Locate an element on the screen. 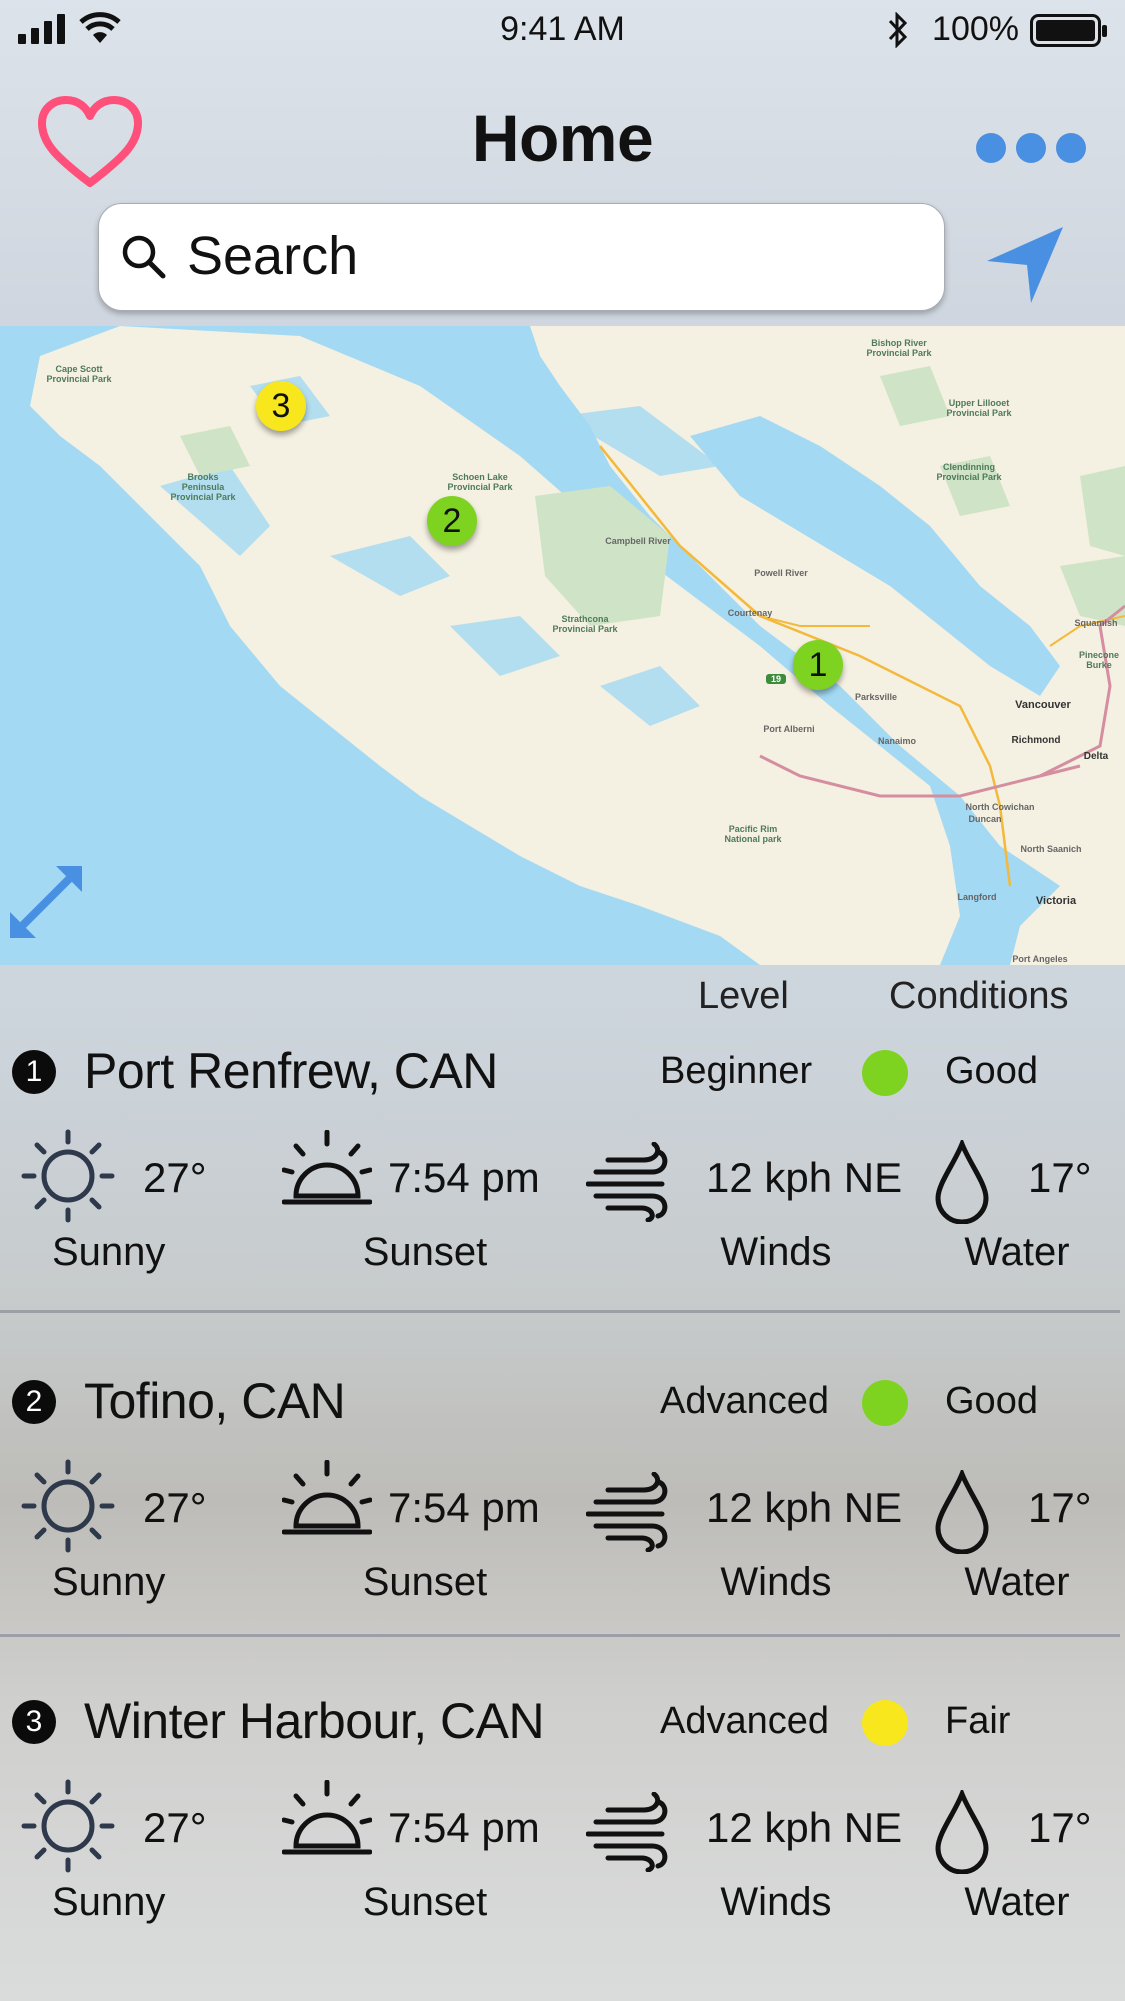 The image size is (1125, 2001). map-label: Courtenay is located at coordinates (750, 613).